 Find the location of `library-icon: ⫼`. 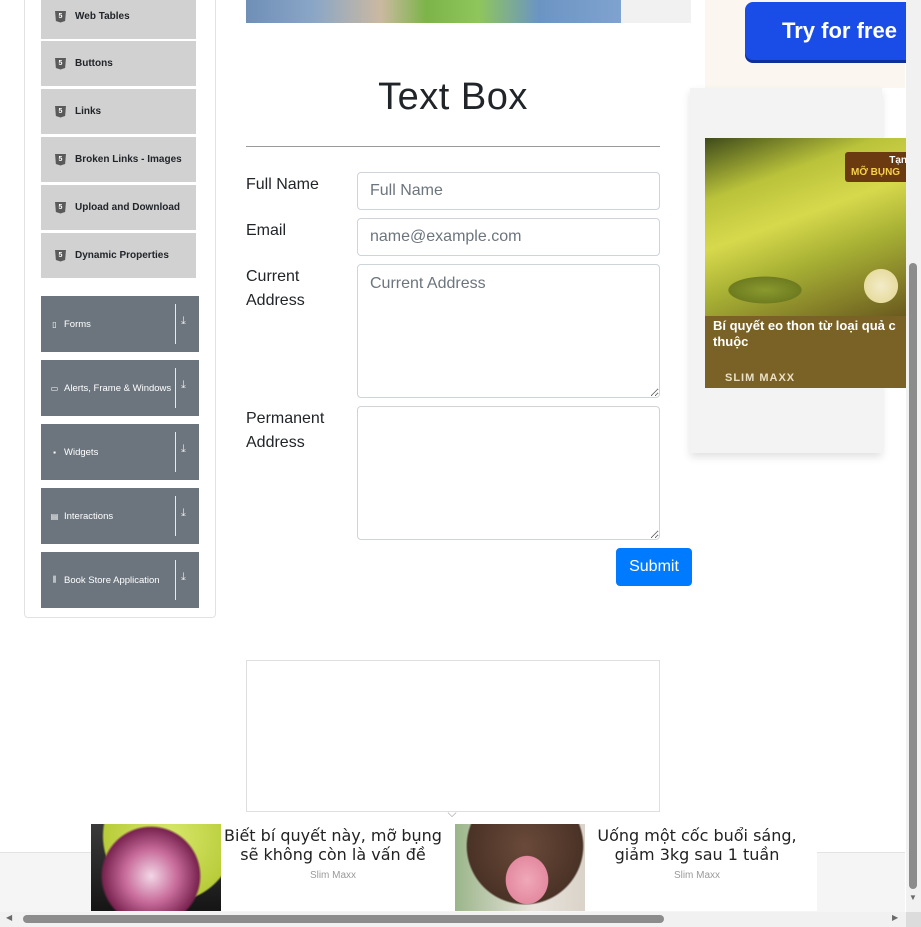

library-icon: ⫼ is located at coordinates (54, 579).